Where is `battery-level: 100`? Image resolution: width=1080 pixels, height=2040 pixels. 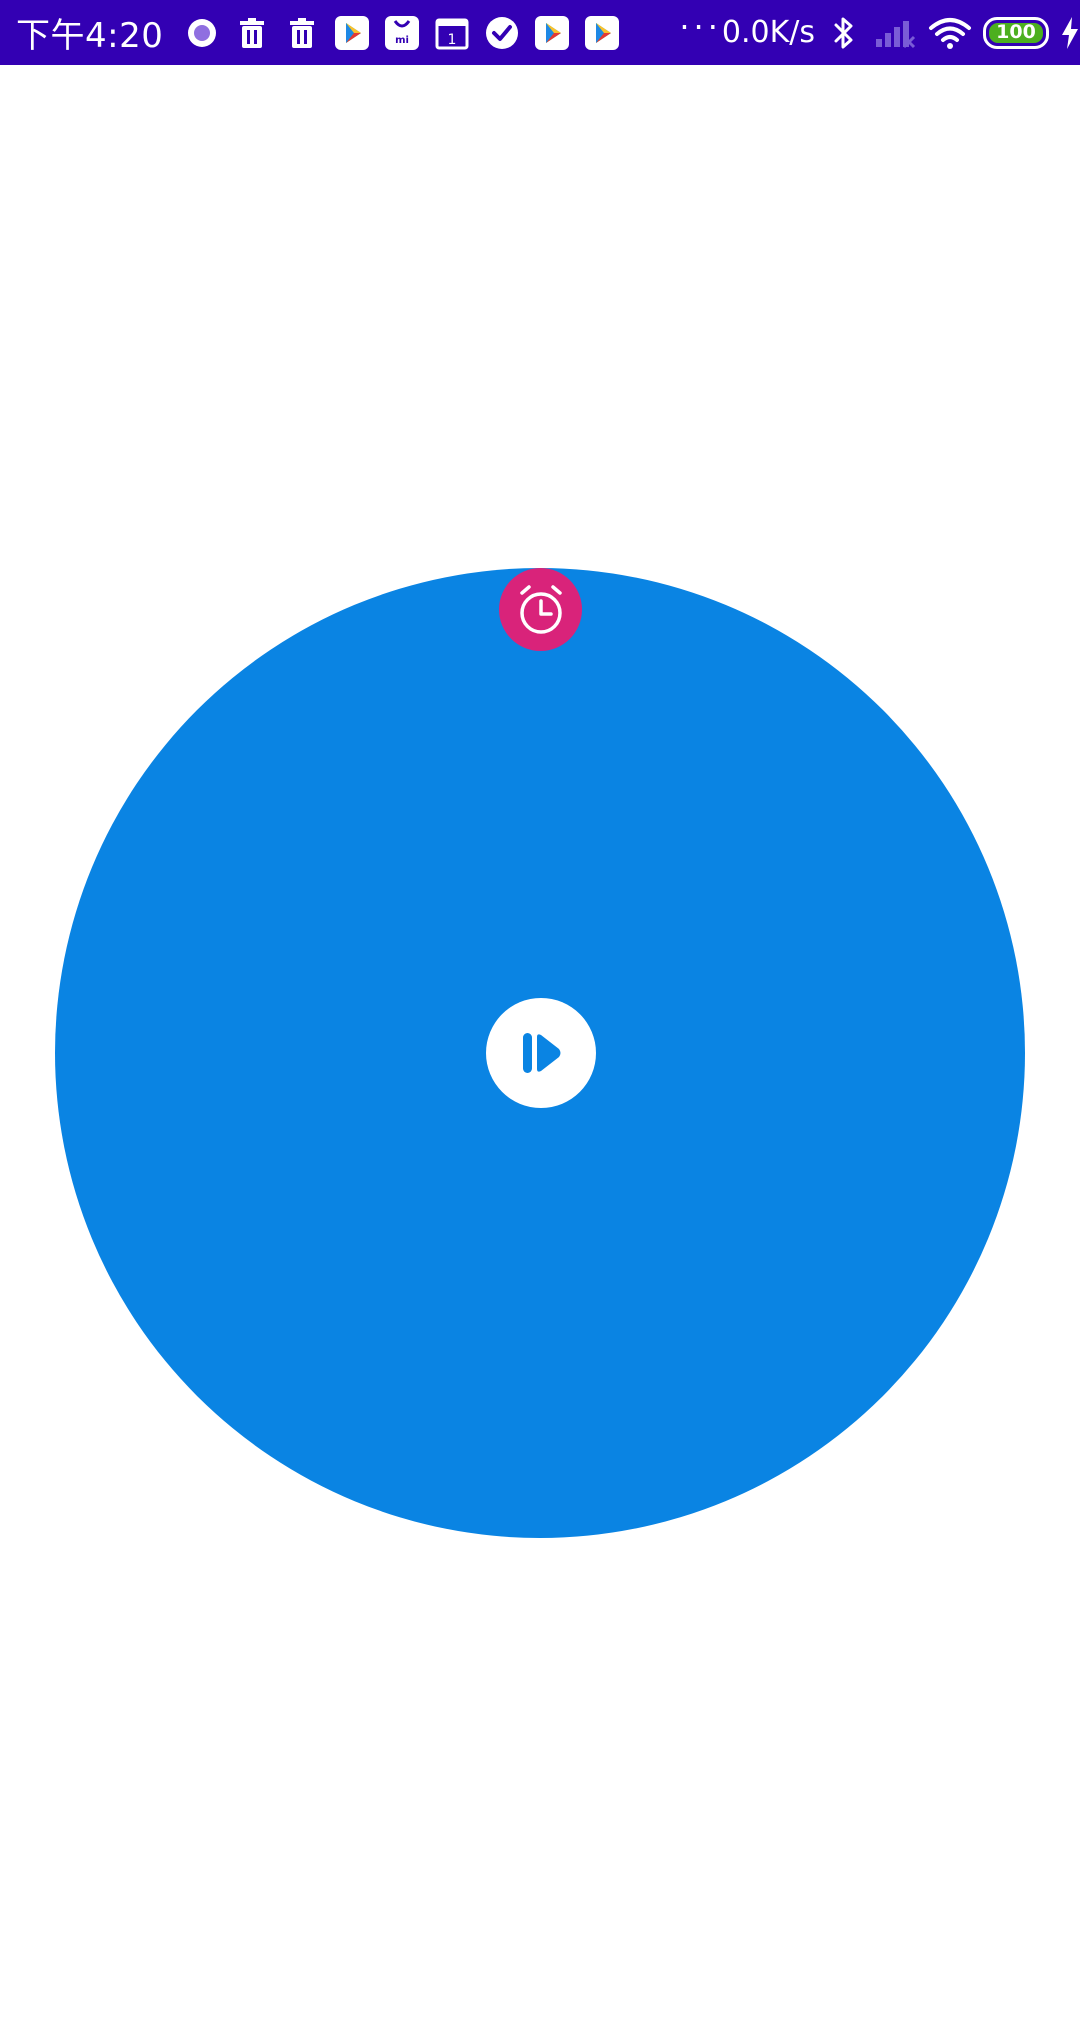 battery-level: 100 is located at coordinates (1016, 32).